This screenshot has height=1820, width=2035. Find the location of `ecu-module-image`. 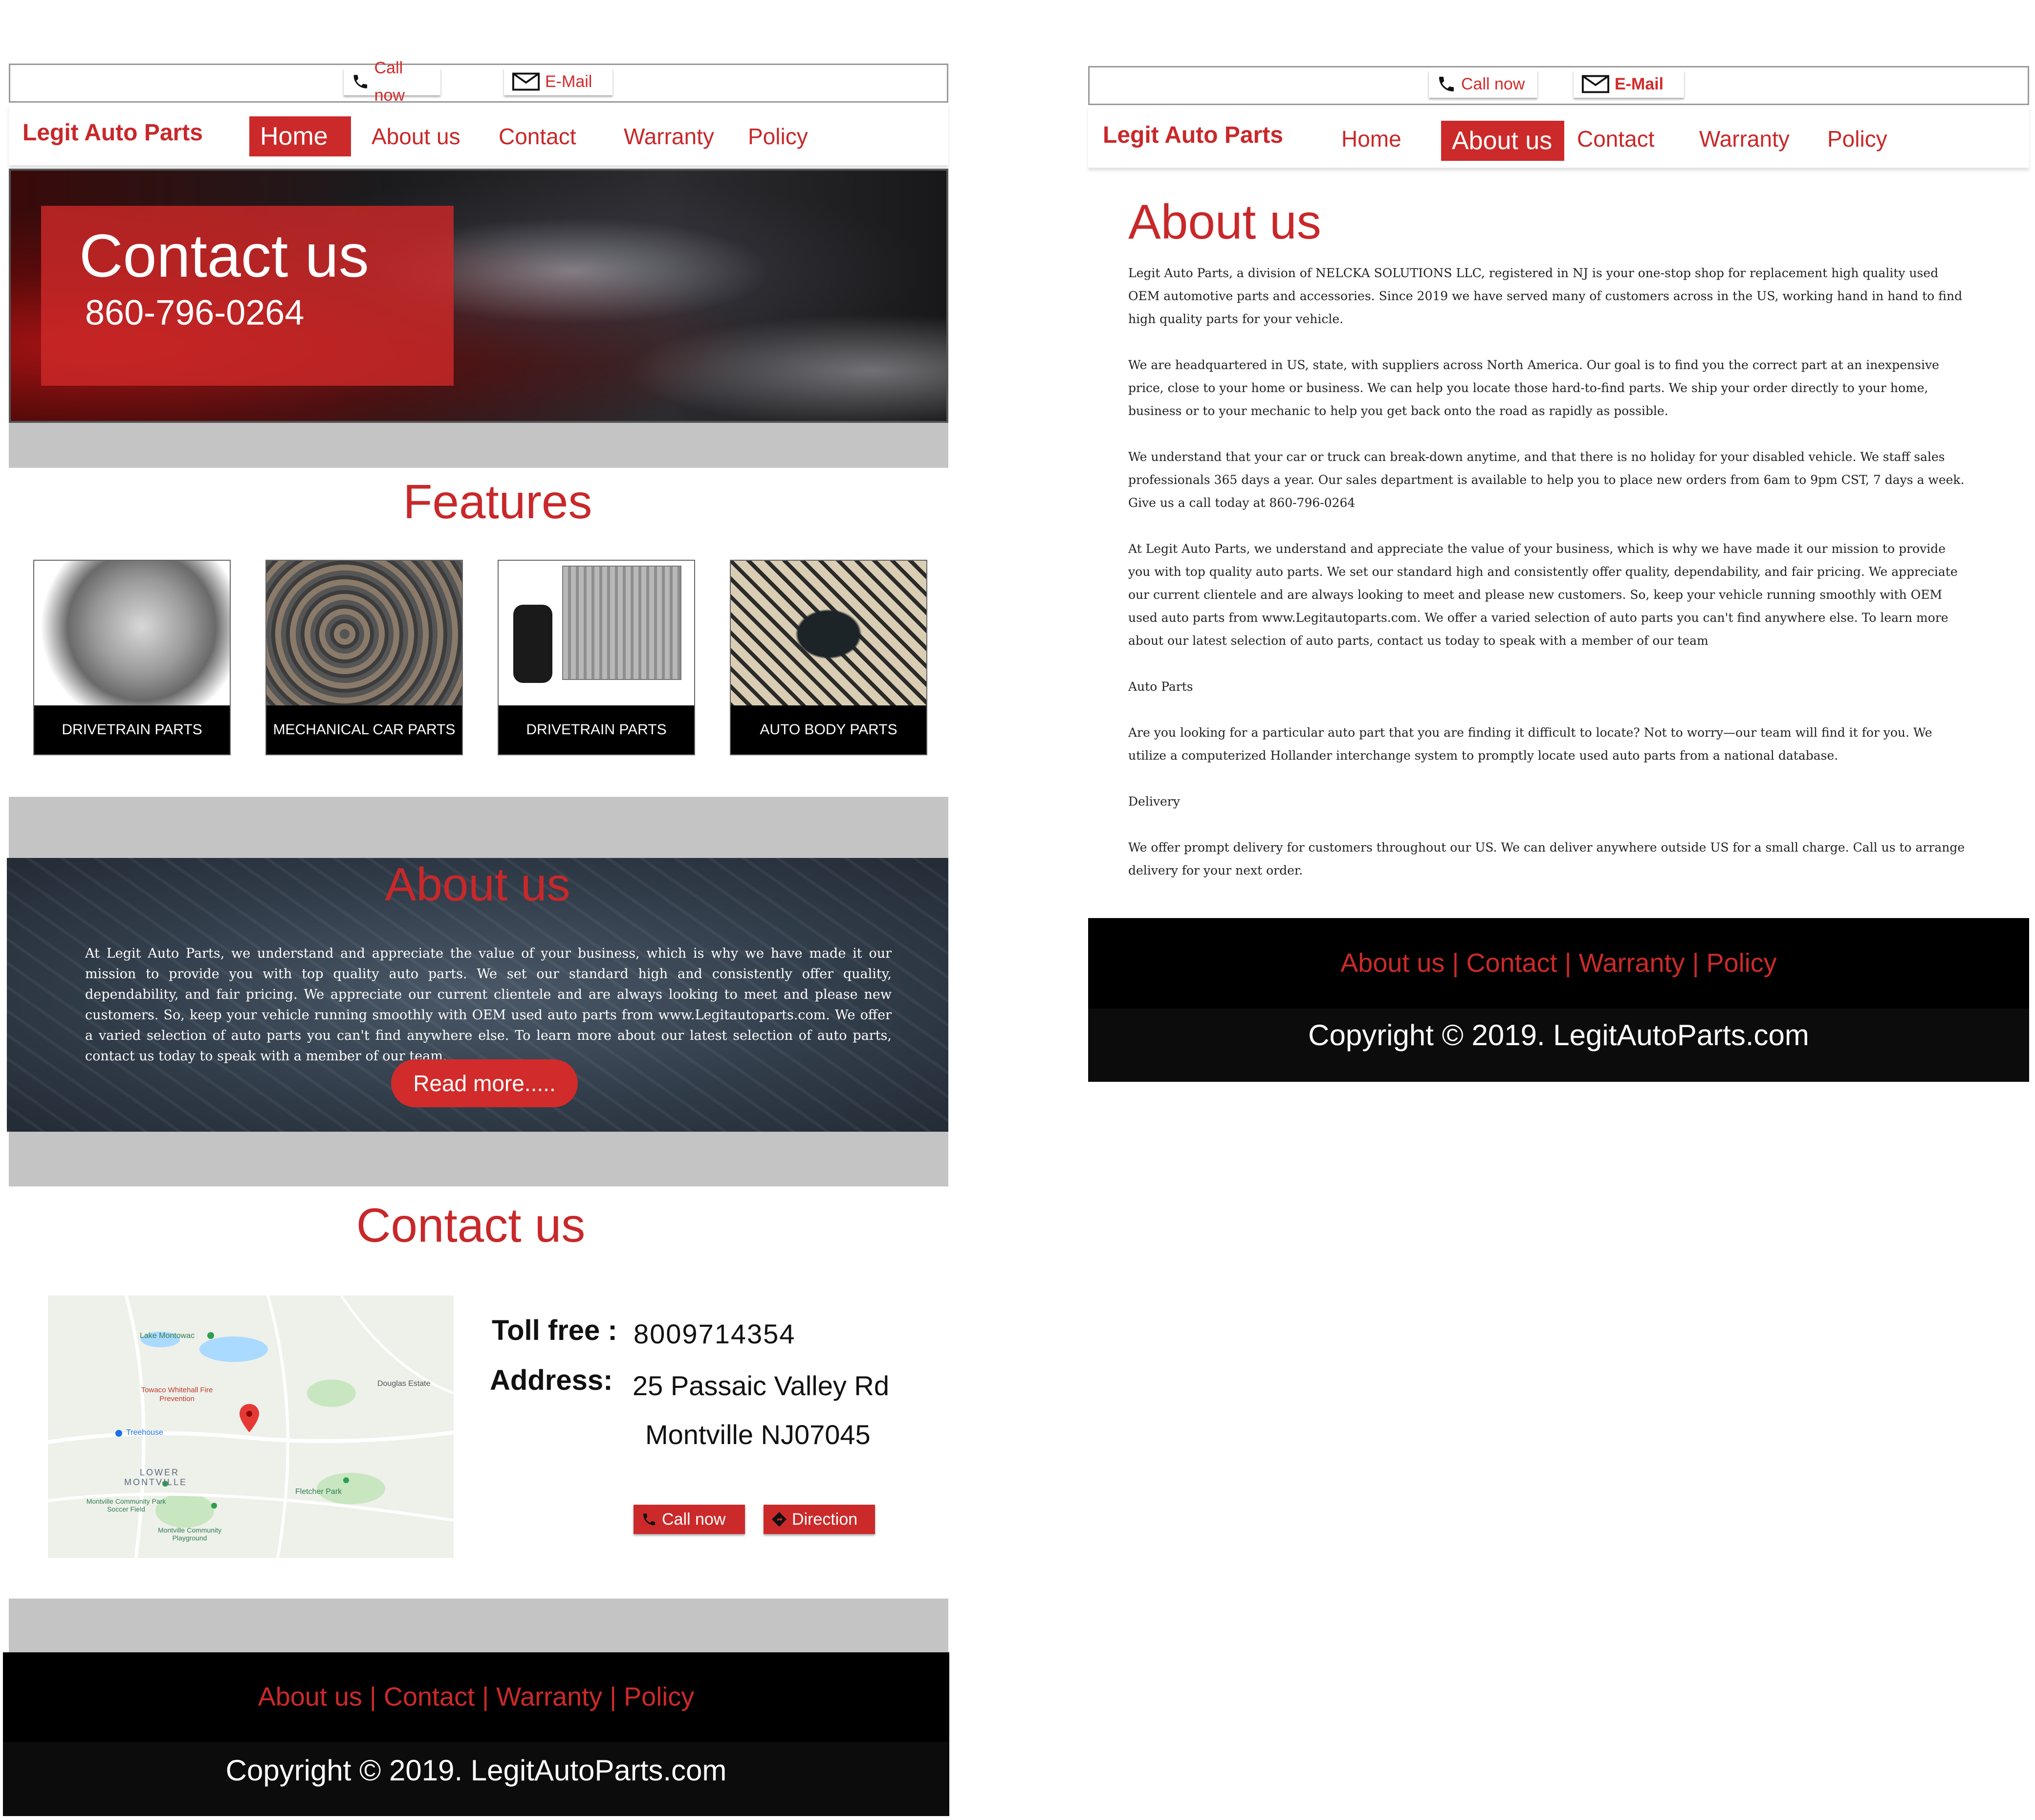

ecu-module-image is located at coordinates (596, 634).